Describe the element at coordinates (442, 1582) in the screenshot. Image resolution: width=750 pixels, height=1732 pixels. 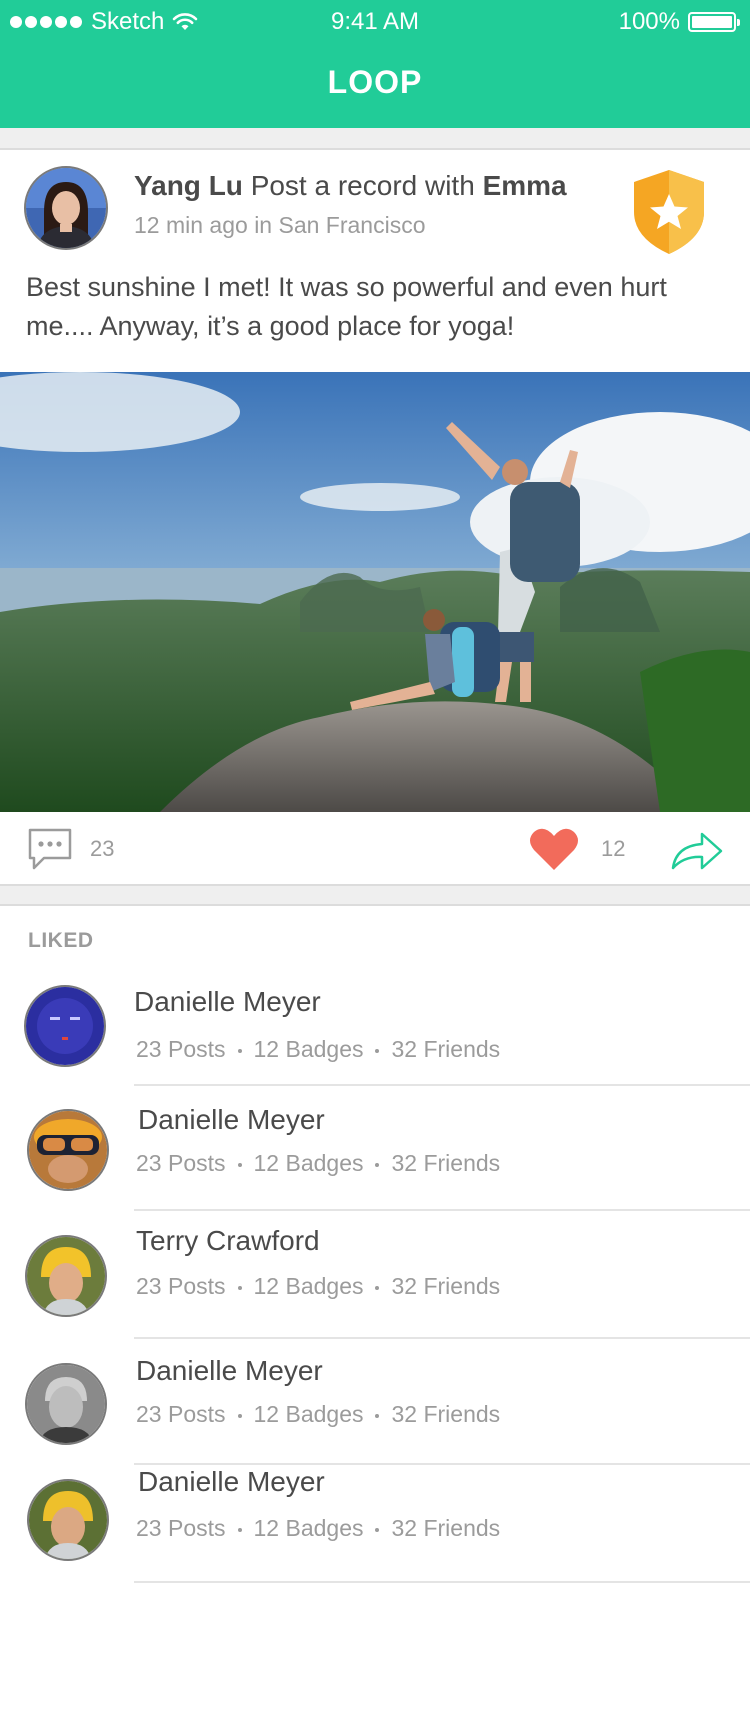
I see `row-divider` at that location.